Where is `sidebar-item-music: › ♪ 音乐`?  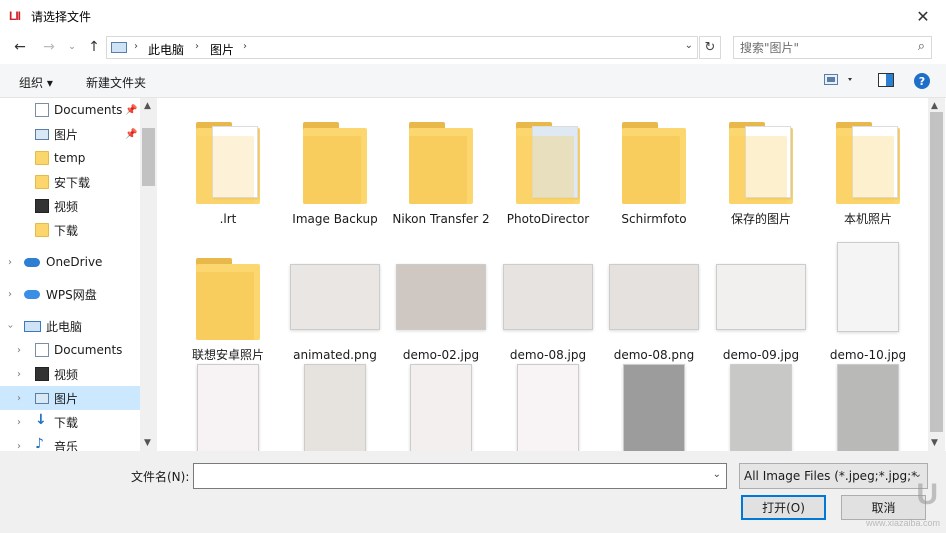
sidebar-item-music: › ♪ 音乐 is located at coordinates (70, 442).